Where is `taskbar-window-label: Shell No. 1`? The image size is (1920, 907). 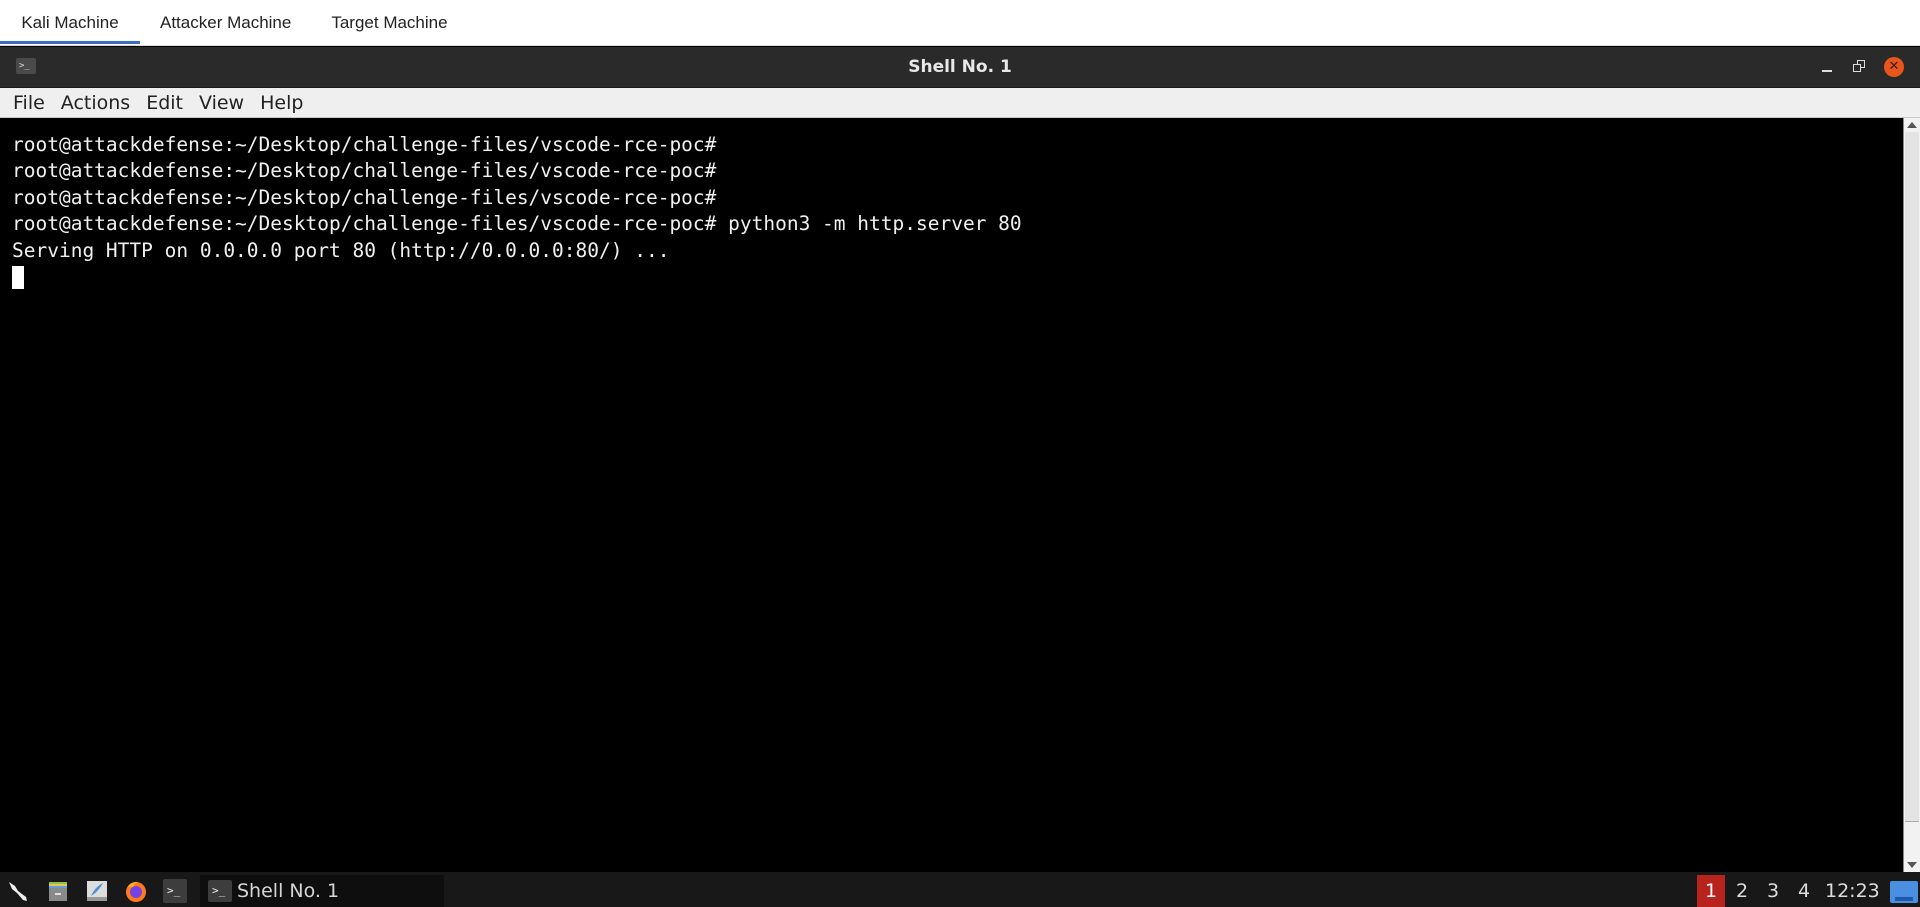 taskbar-window-label: Shell No. 1 is located at coordinates (288, 891).